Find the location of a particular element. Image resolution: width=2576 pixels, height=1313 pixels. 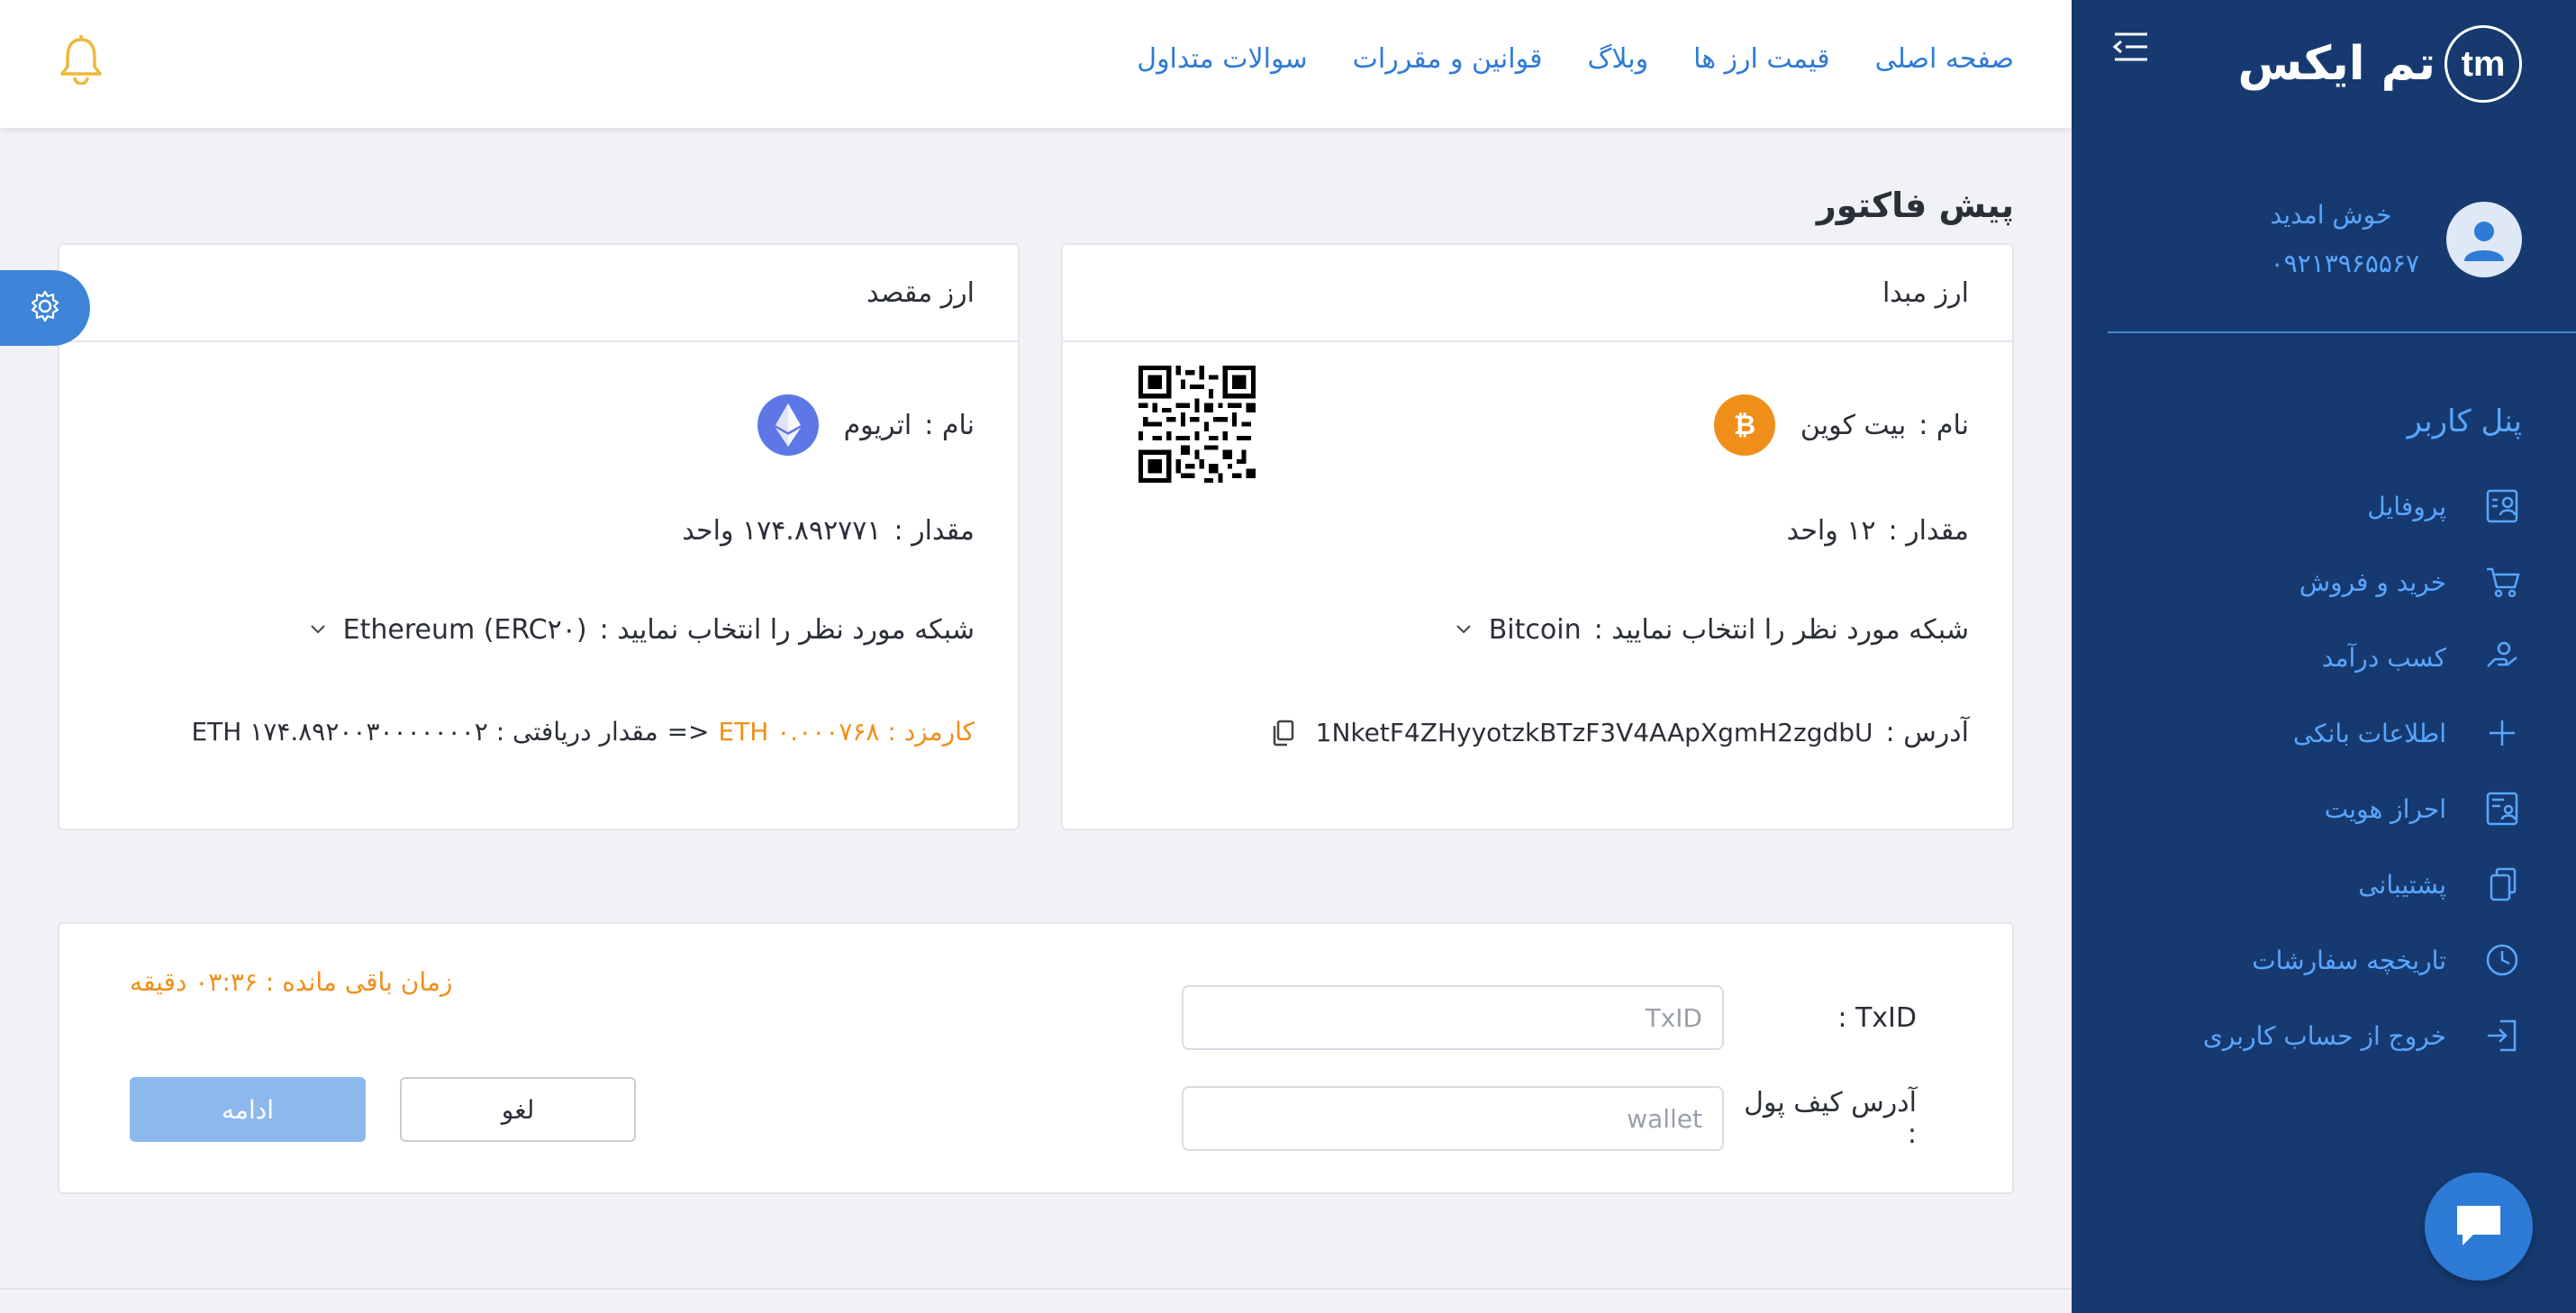

dest-amount: ۱۷۴.۸۹۲۷۷۱ واحد is located at coordinates (782, 531).